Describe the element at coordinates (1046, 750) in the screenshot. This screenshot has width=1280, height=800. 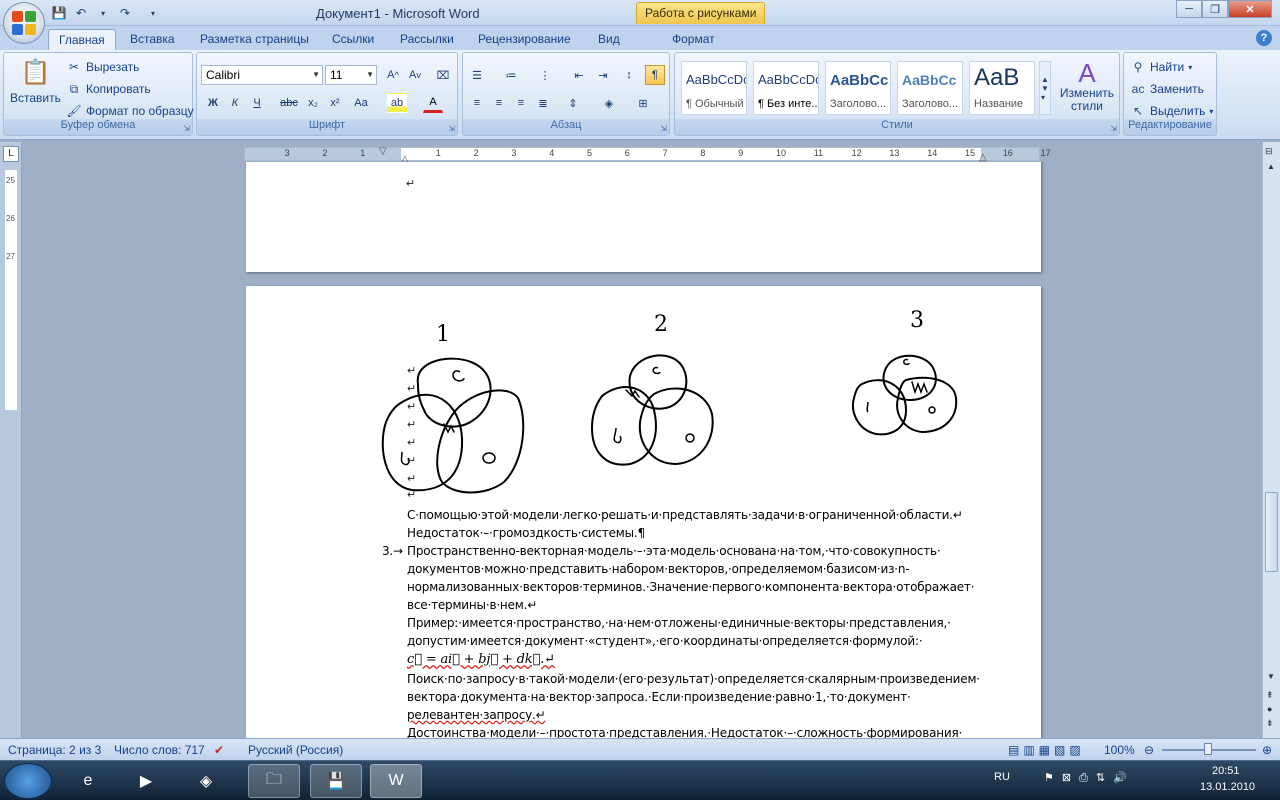
I see `view-buttons: ▤▥▦▧▨` at that location.